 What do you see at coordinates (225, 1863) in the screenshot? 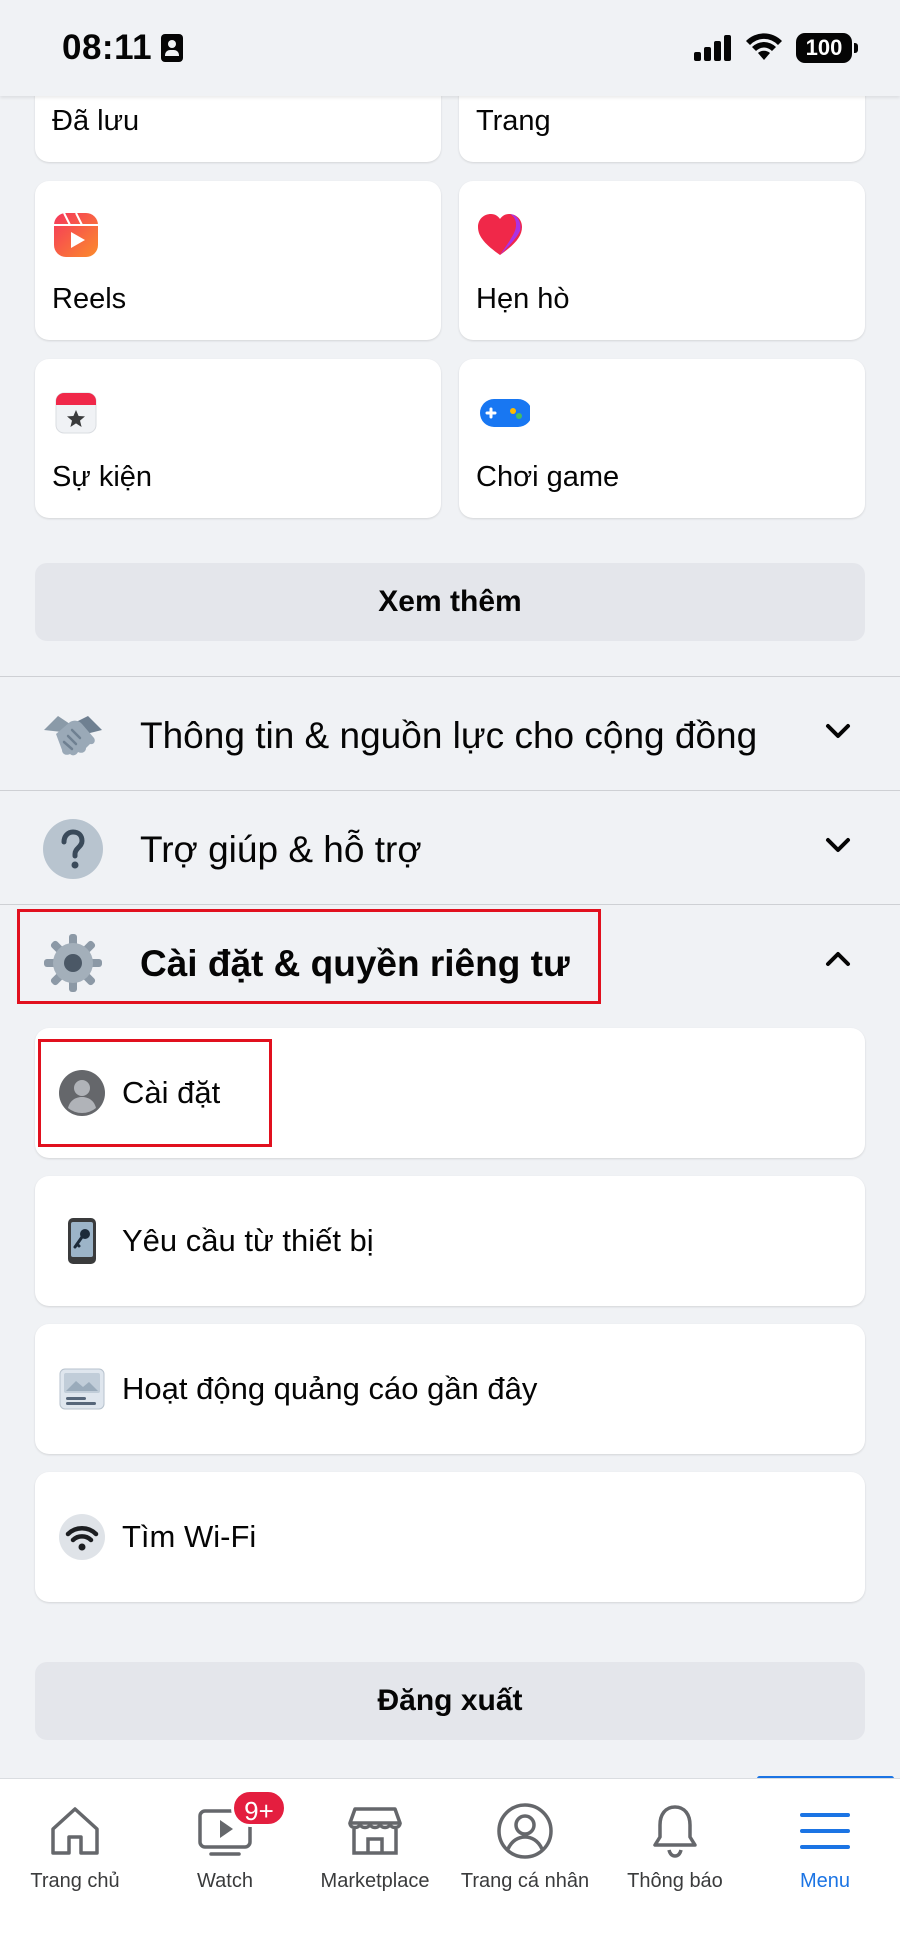
I see `nav-watch: 9+ Watch` at bounding box center [225, 1863].